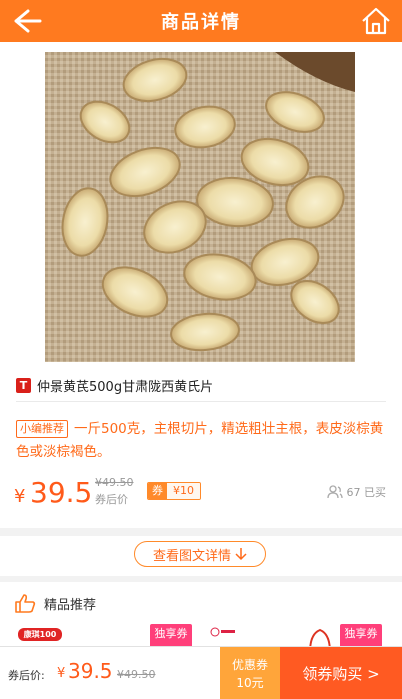 This screenshot has width=402, height=699. What do you see at coordinates (136, 674) in the screenshot?
I see `bottom-original-price: ¥49.50` at bounding box center [136, 674].